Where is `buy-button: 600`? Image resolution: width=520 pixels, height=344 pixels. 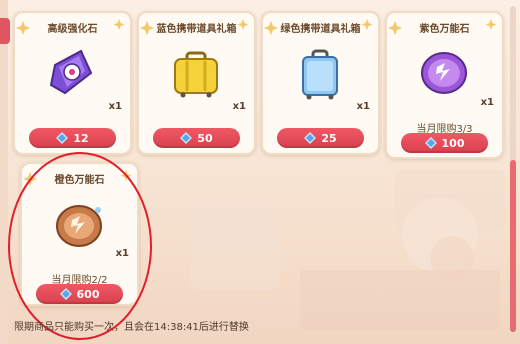 buy-button: 600 is located at coordinates (79, 294).